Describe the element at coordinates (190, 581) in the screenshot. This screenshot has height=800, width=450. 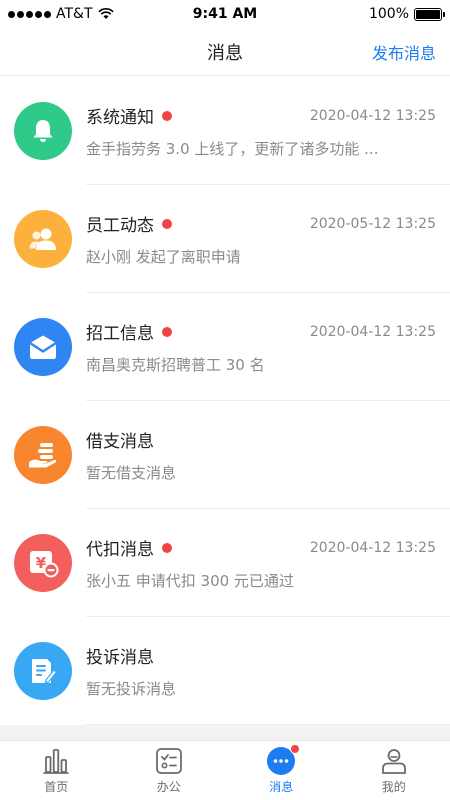
I see `message-preview: 张小五 申请代扣 300 元已通过` at that location.